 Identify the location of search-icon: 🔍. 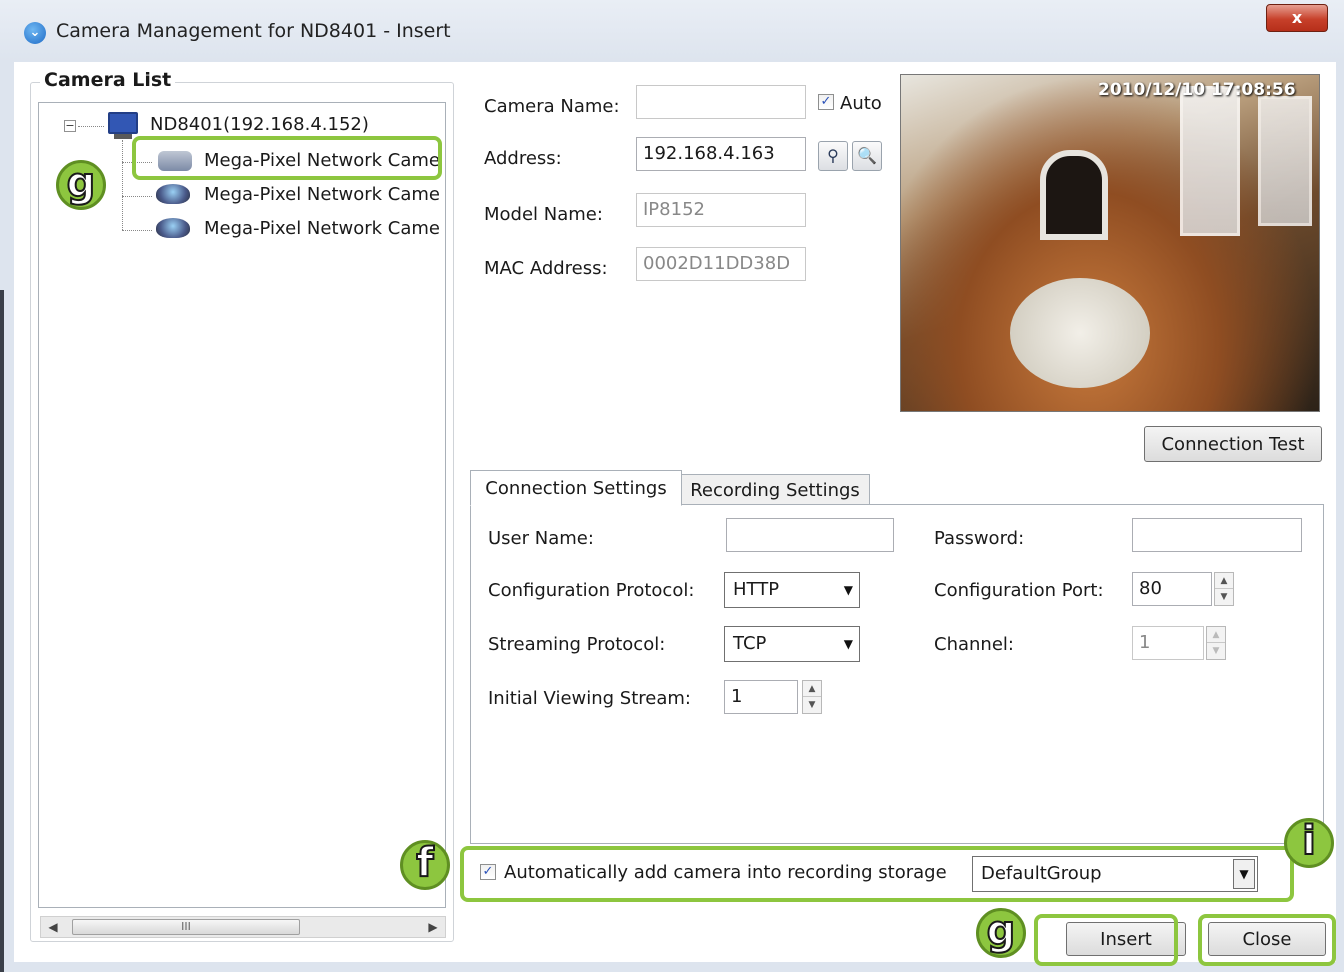
(867, 156).